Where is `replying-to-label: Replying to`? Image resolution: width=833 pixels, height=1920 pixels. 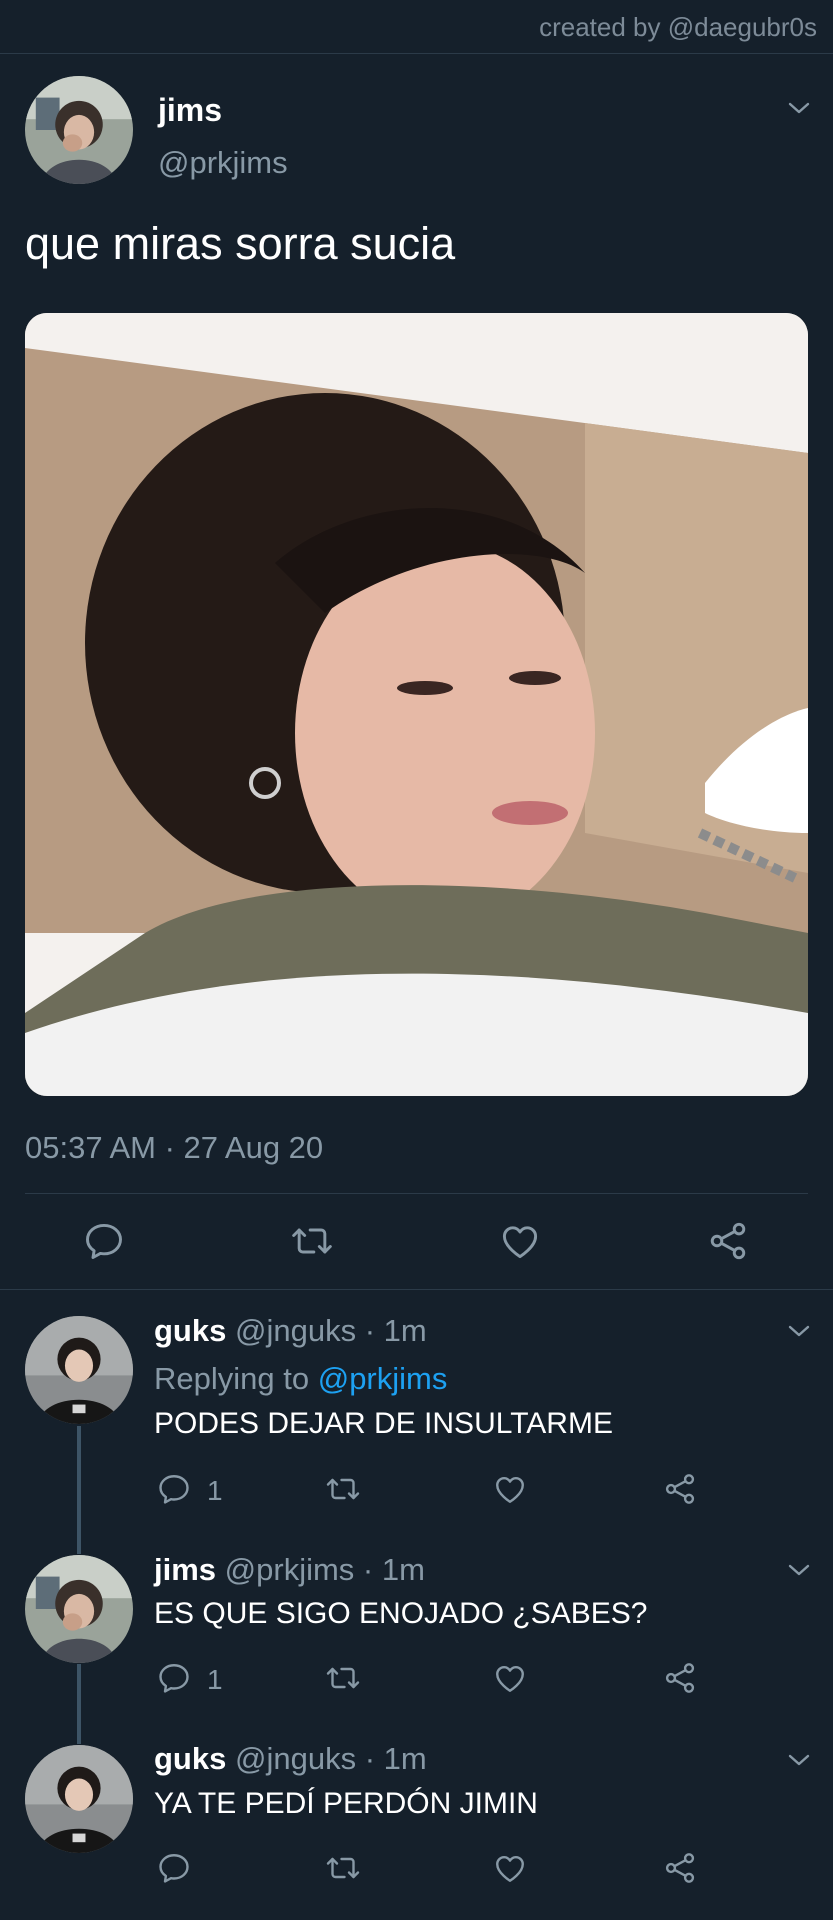
replying-to-label: Replying to is located at coordinates (232, 1378).